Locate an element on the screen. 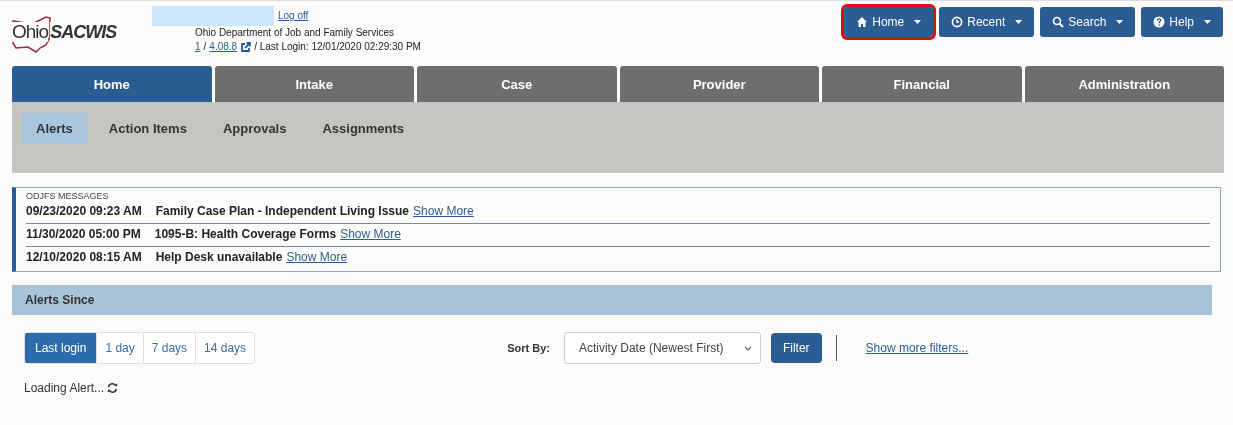 The height and width of the screenshot is (425, 1233). logo-text: Ohio is located at coordinates (30, 32).